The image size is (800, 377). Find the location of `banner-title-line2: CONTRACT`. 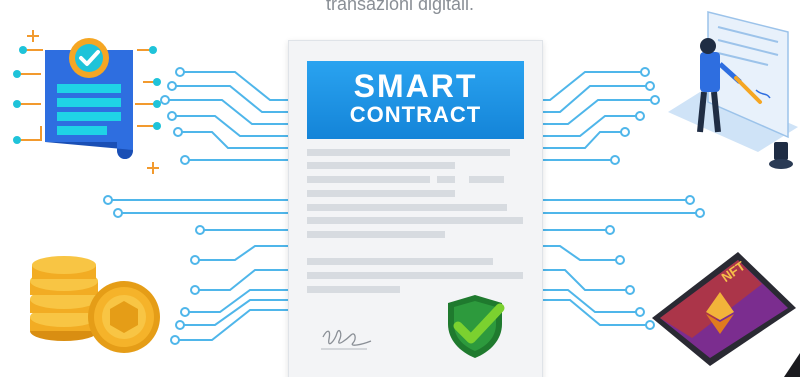

banner-title-line2: CONTRACT is located at coordinates (415, 114).